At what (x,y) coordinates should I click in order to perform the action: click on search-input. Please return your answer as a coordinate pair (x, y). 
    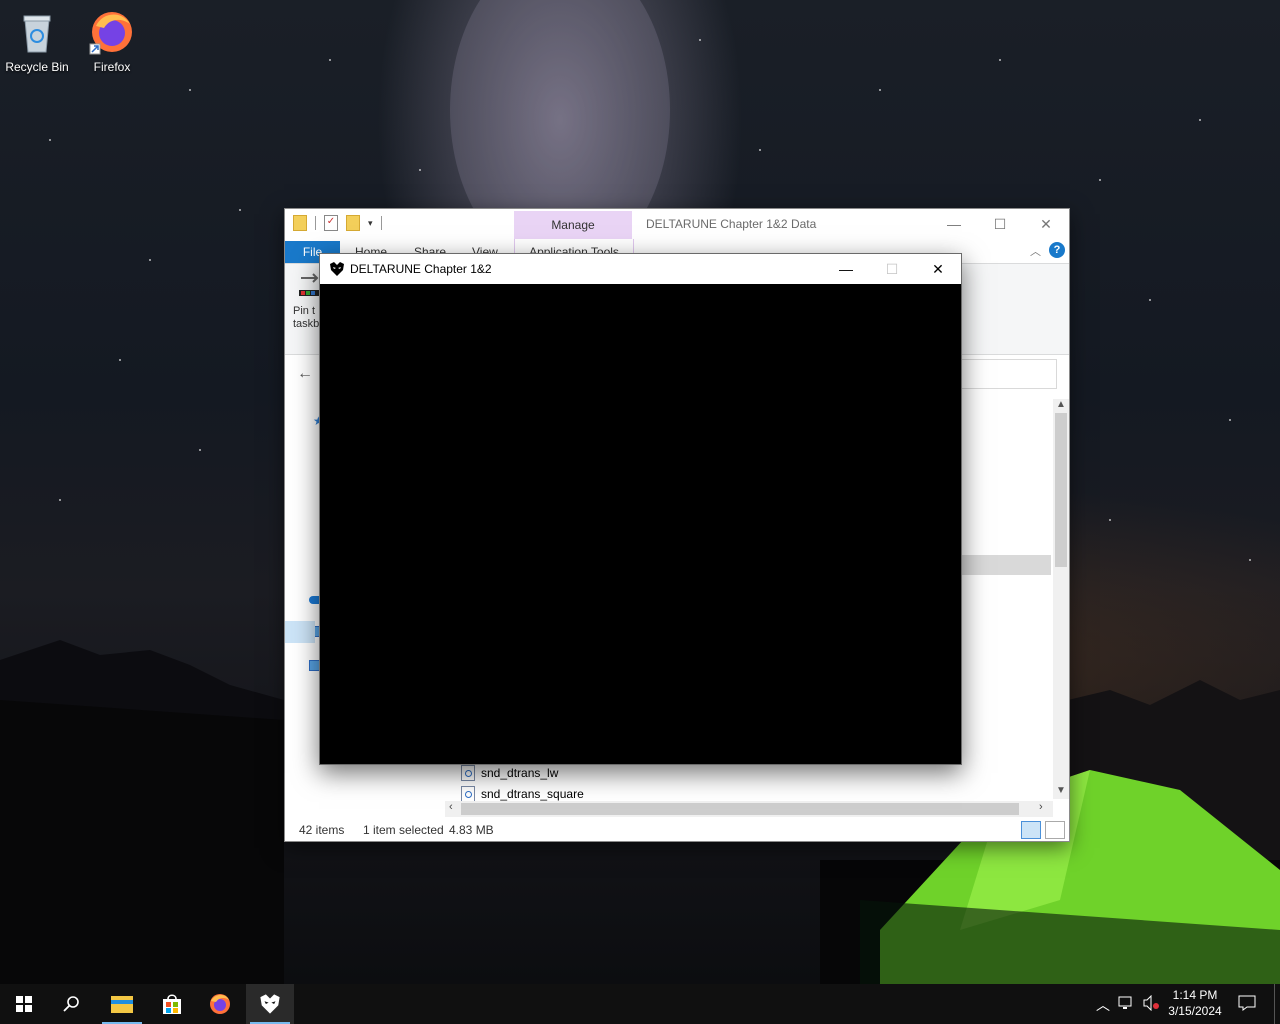
    Looking at the image, I should click on (1008, 374).